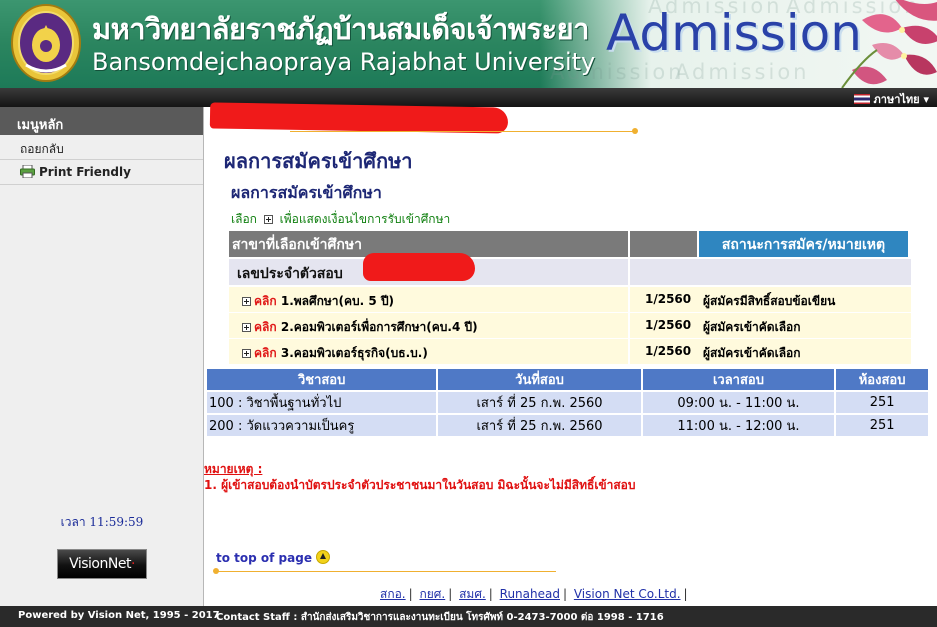  Describe the element at coordinates (889, 44) in the screenshot. I see `orchid-flower-icon` at that location.